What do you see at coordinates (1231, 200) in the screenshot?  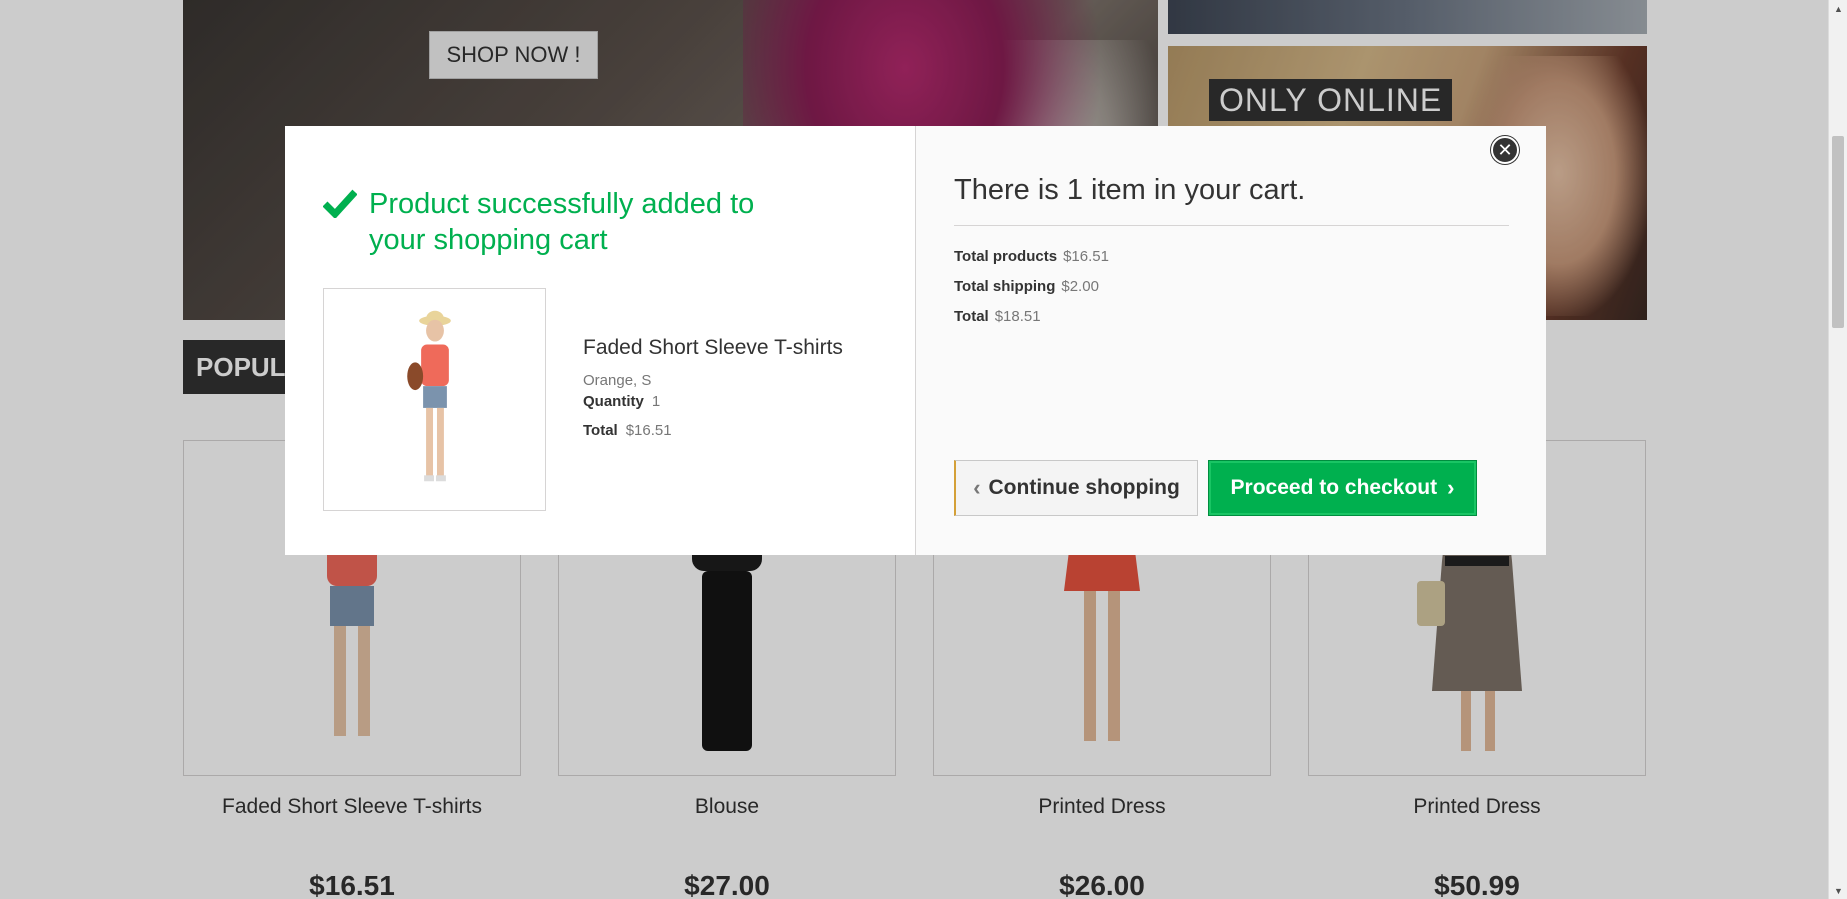 I see `cart-title: There is 1 item in your cart.` at bounding box center [1231, 200].